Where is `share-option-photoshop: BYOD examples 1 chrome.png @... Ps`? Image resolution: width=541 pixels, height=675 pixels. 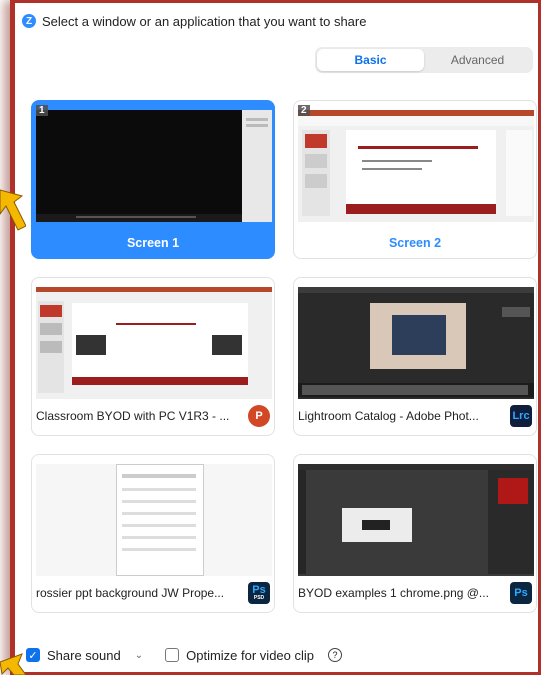 share-option-photoshop: BYOD examples 1 chrome.png @... Ps is located at coordinates (415, 533).